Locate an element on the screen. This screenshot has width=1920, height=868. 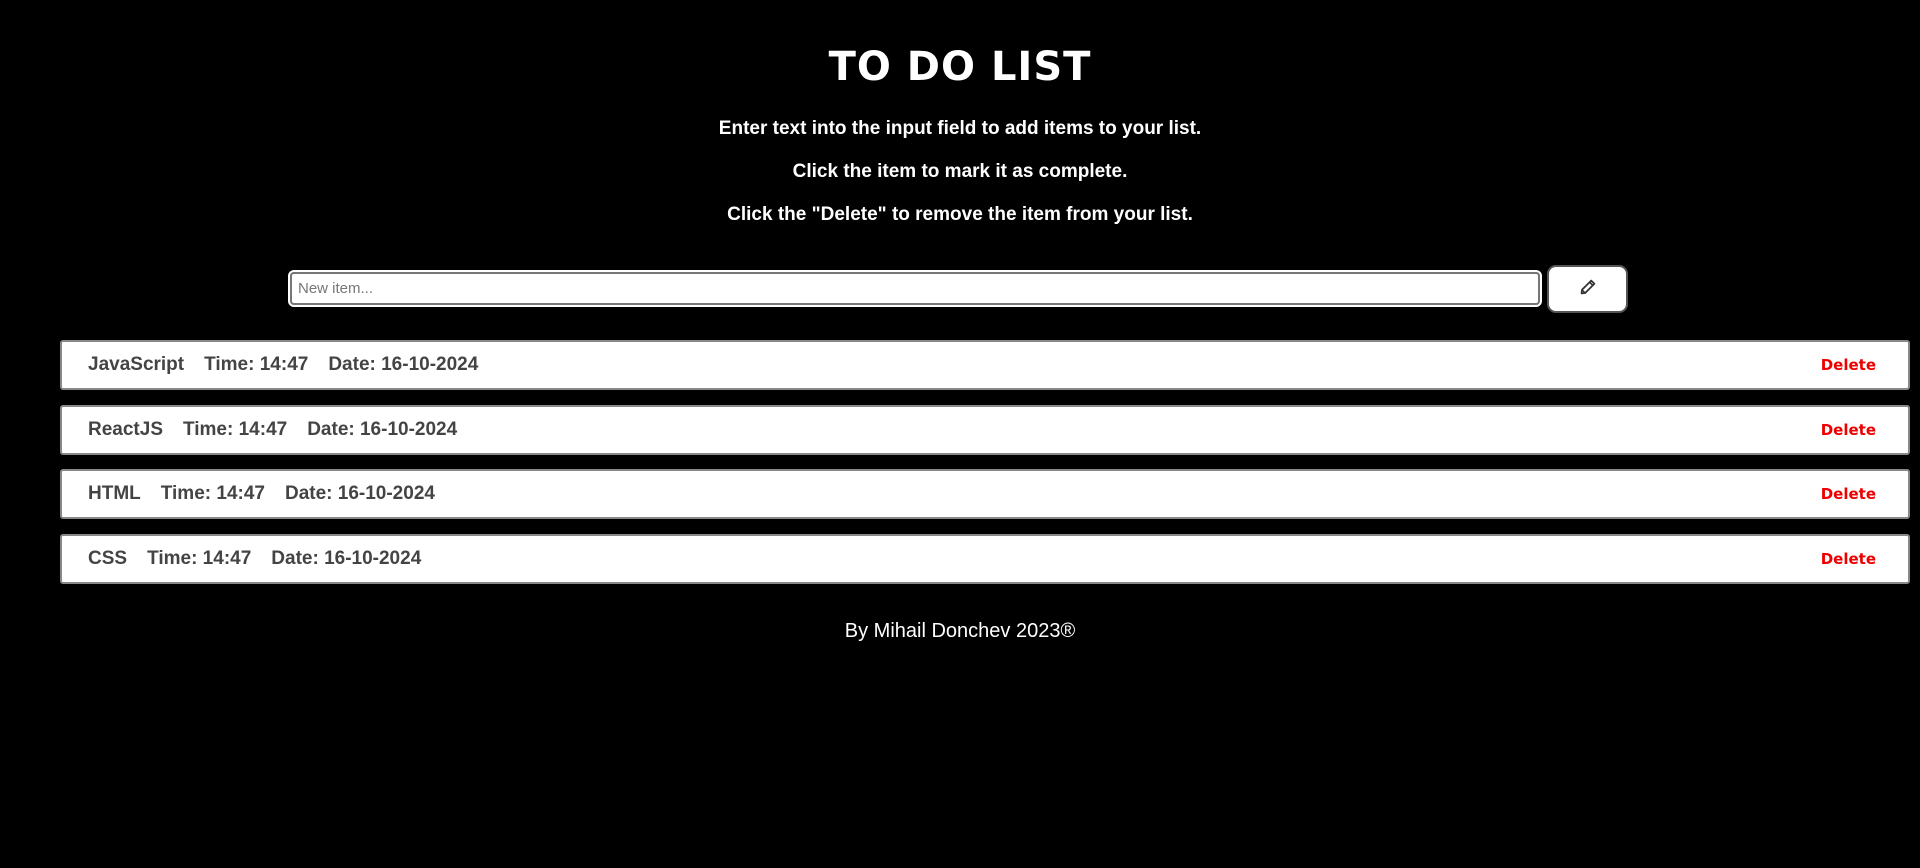
instruction-complete: Click the item to mark it as complete. is located at coordinates (960, 171).